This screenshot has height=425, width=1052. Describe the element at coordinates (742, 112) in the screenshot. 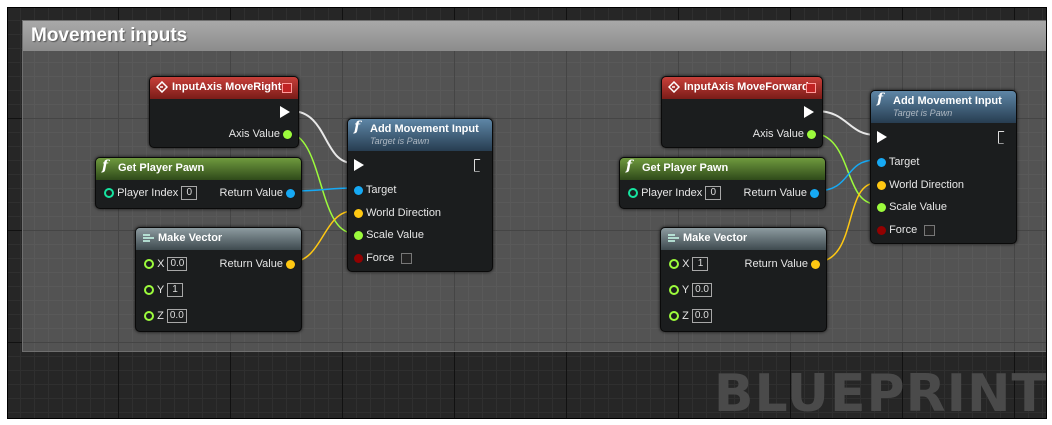

I see `input-axis-node: InputAxis MoveForward Axis Value` at that location.